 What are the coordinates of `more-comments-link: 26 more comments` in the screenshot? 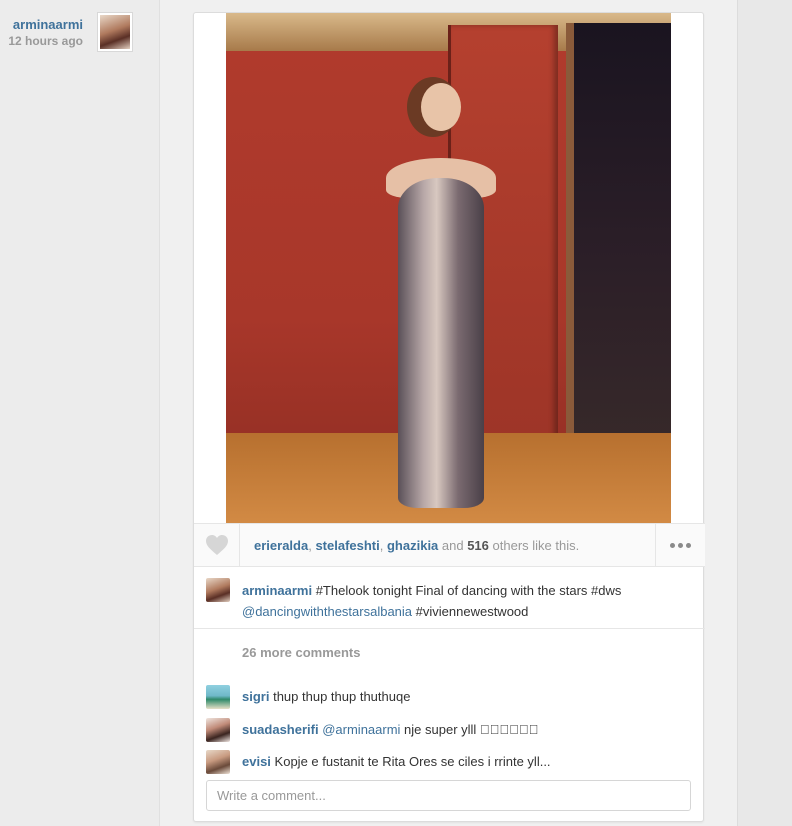 It's located at (301, 652).